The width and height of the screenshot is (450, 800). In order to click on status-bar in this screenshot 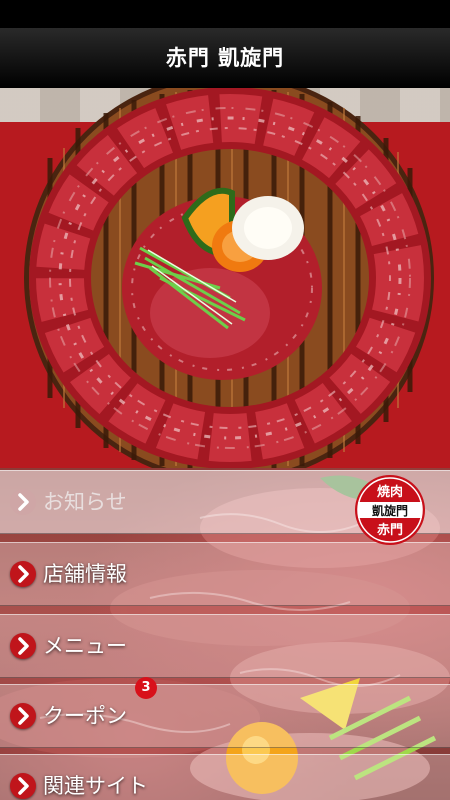, I will do `click(225, 14)`.